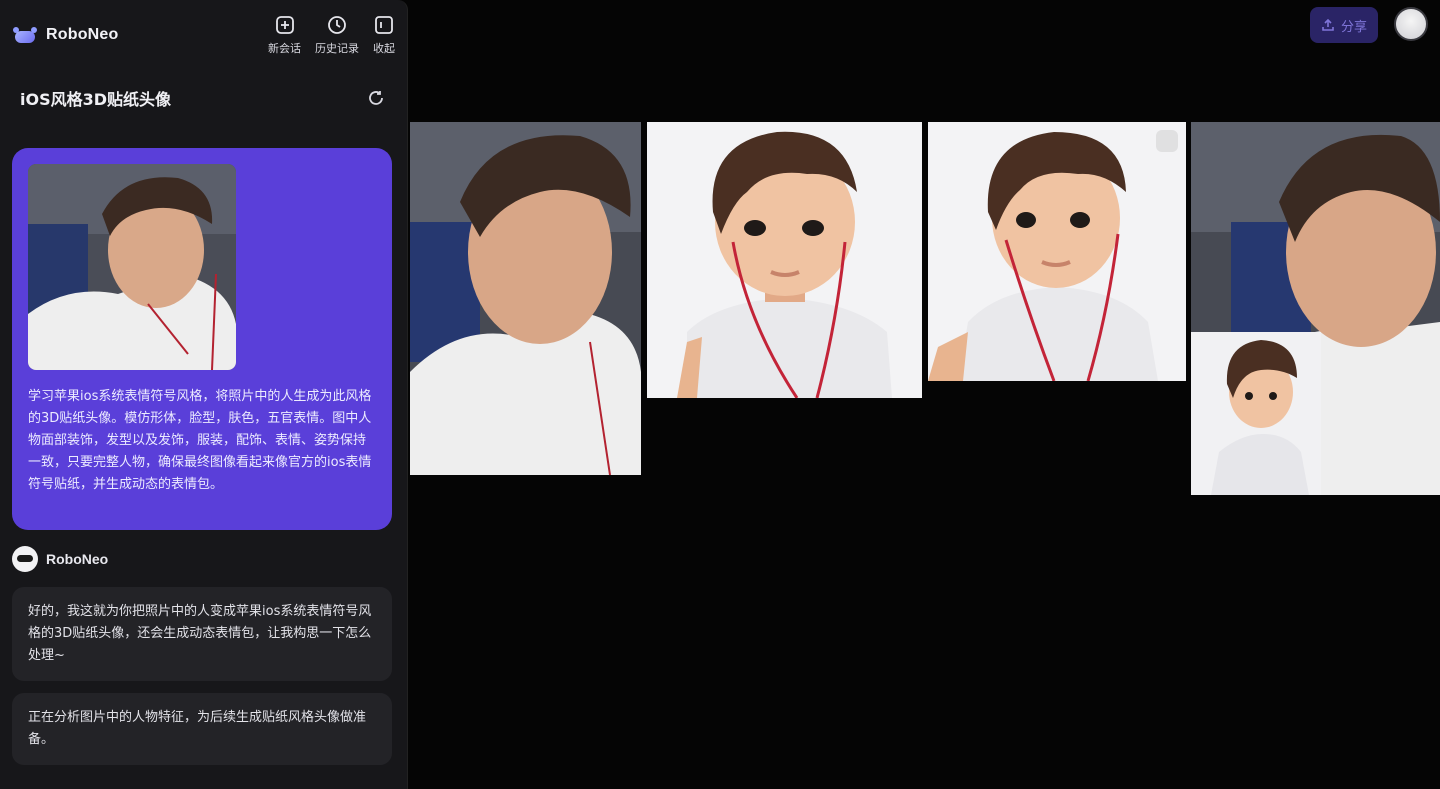 This screenshot has width=1440, height=789. Describe the element at coordinates (203, 35) in the screenshot. I see `sidebar-topbar: RoboNeo 新会话 历史记录 收起` at that location.